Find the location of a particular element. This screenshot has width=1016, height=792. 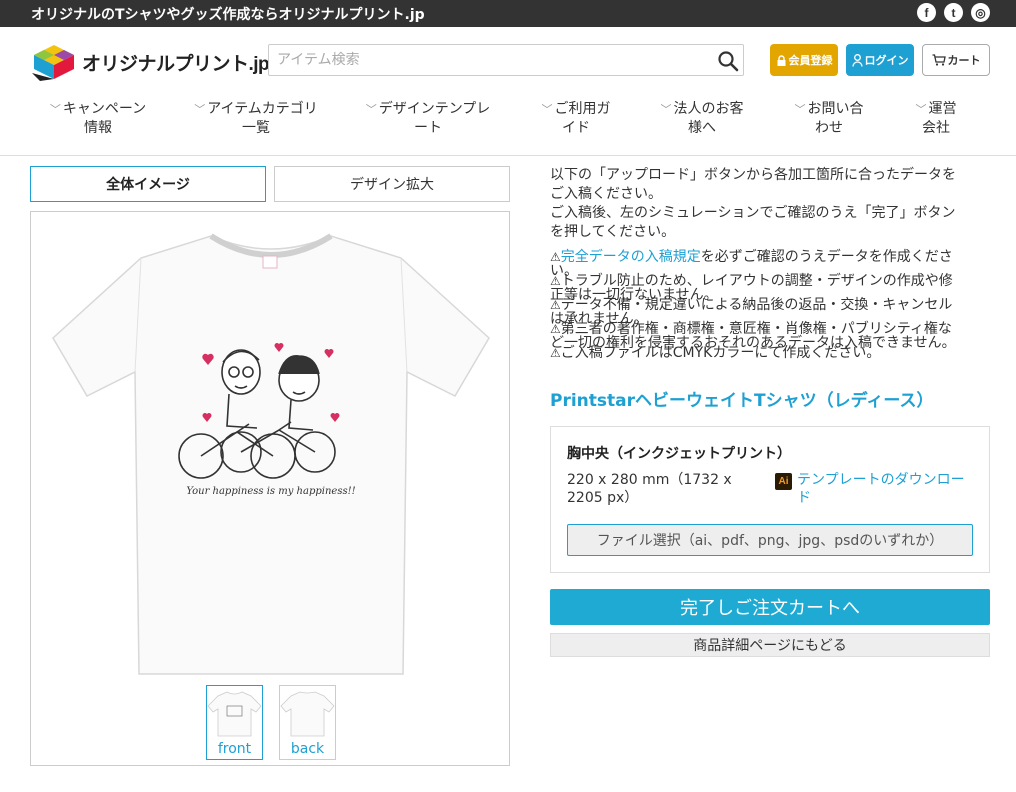

template-download-link: テンプレートのダウンロード is located at coordinates (887, 489).